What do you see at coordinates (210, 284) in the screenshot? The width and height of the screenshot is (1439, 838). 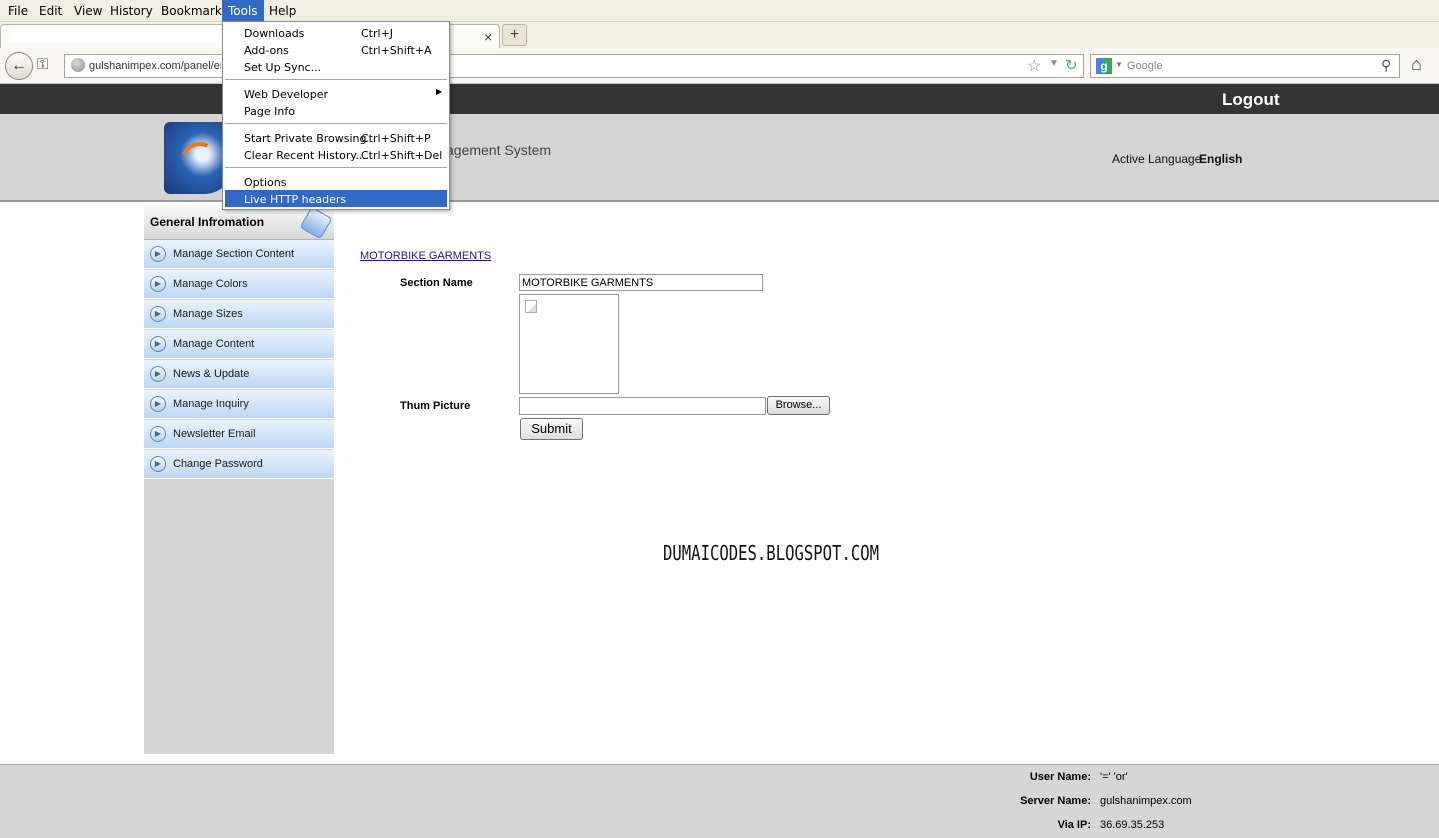 I see `sidebar-item-label: Manage Colors` at bounding box center [210, 284].